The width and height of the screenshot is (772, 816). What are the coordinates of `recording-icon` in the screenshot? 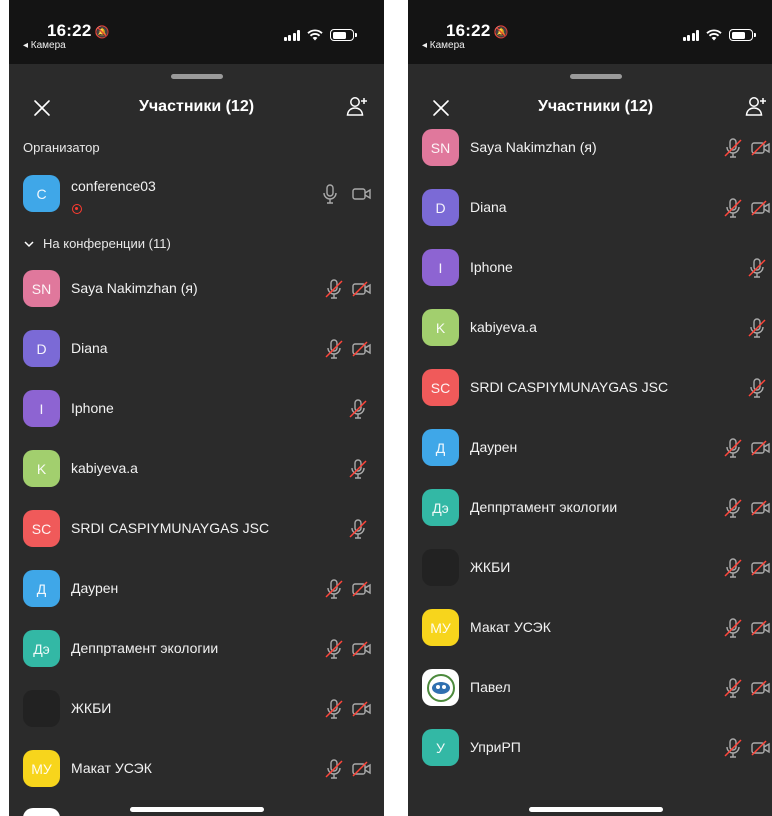 It's located at (77, 209).